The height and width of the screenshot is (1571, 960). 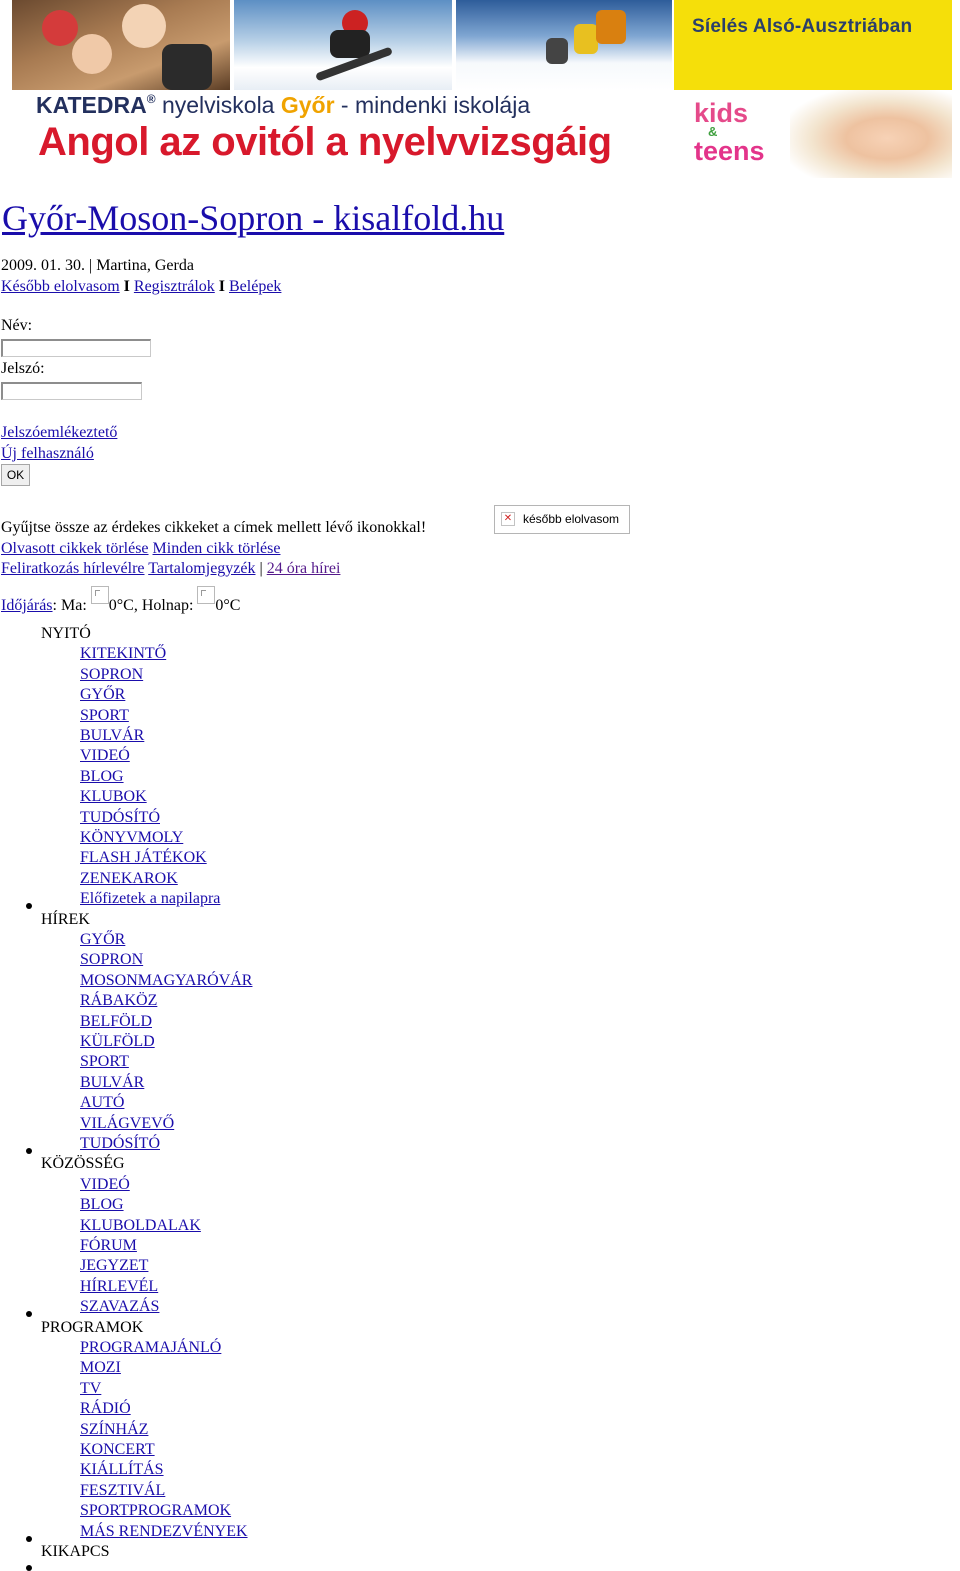 What do you see at coordinates (108, 1246) in the screenshot?
I see `nav-item: FÓRUM` at bounding box center [108, 1246].